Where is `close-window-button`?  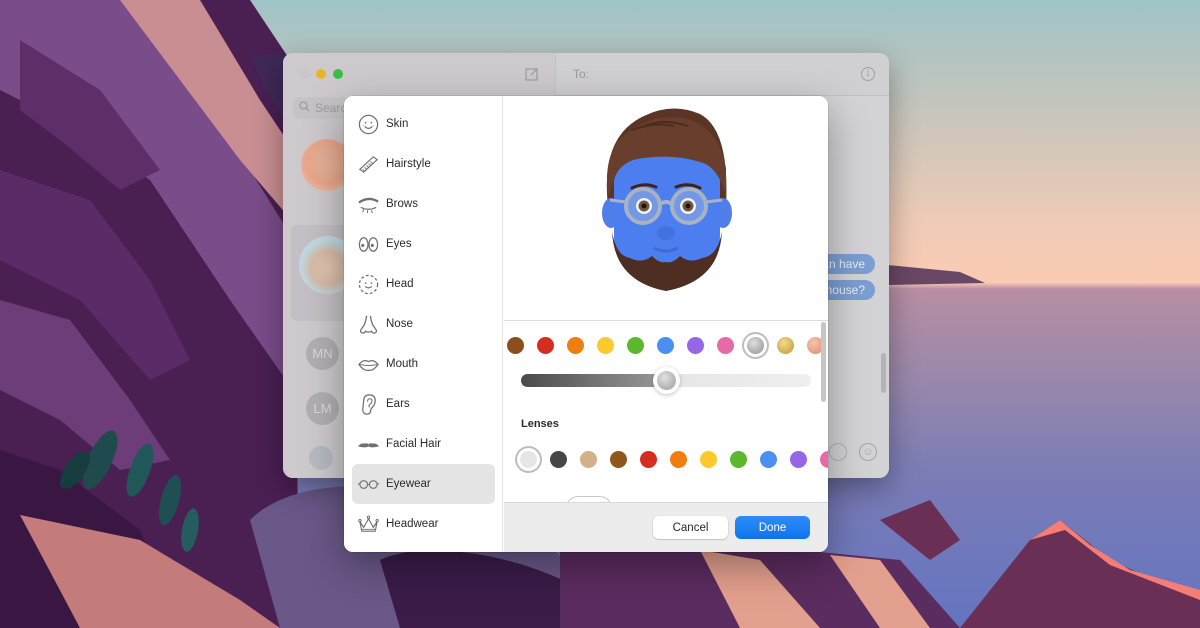
close-window-button is located at coordinates (305, 74).